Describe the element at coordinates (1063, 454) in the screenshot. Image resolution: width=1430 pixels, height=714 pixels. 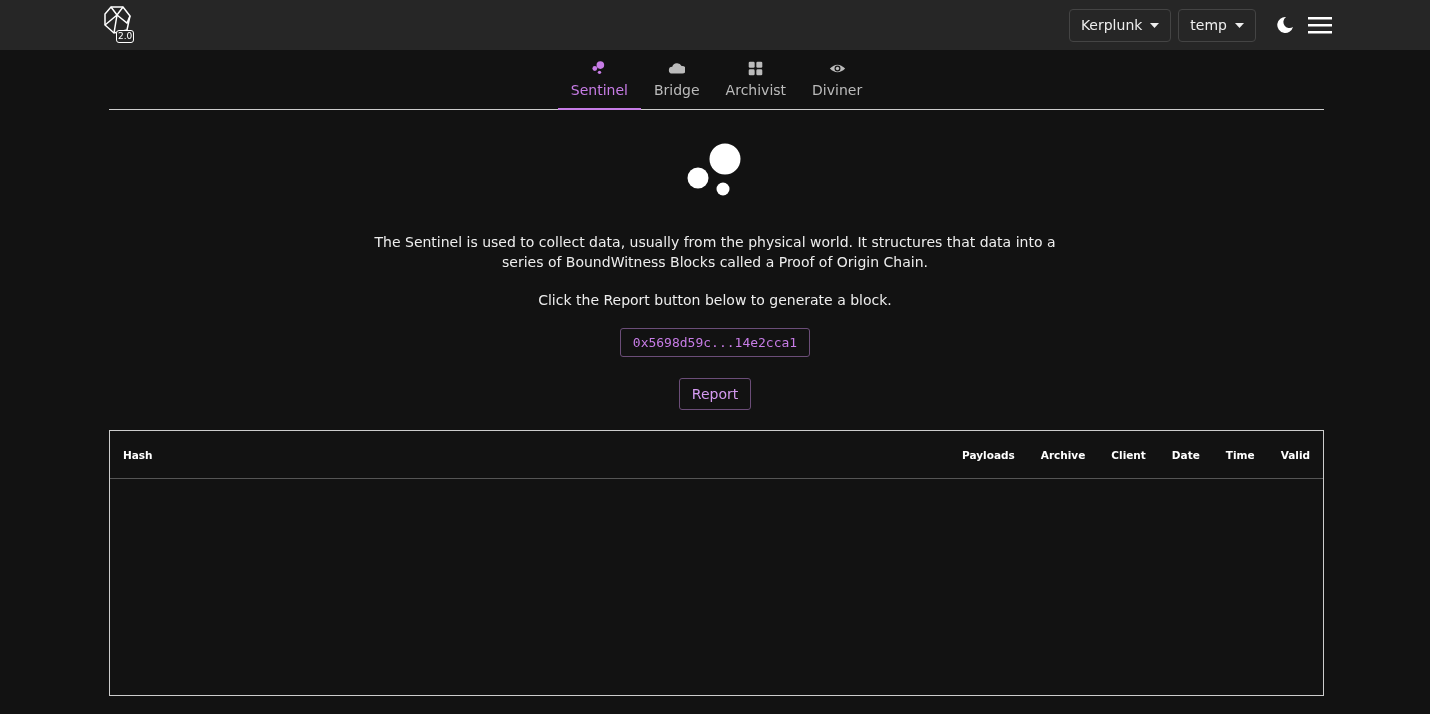
I see `column-header: Archive` at that location.